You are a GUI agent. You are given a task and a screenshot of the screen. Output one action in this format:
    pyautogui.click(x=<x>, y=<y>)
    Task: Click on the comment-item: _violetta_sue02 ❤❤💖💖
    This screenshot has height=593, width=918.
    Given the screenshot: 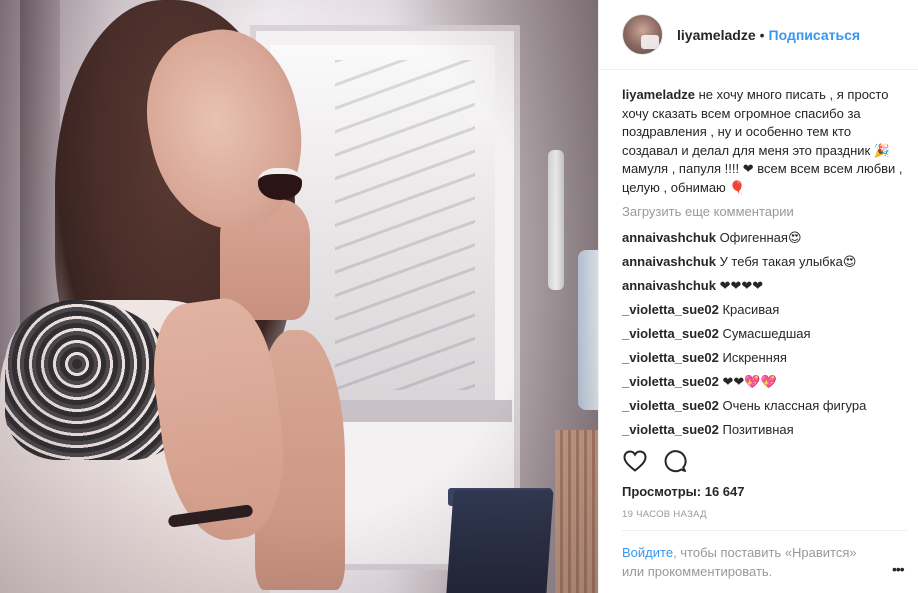 What is the action you would take?
    pyautogui.click(x=770, y=382)
    